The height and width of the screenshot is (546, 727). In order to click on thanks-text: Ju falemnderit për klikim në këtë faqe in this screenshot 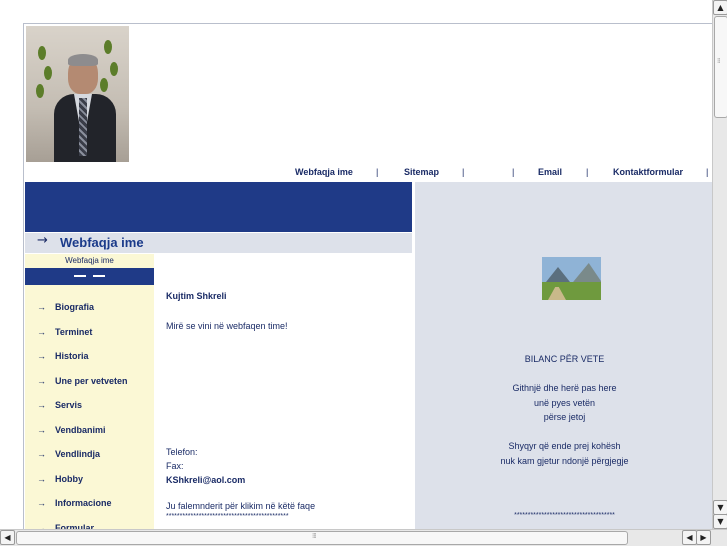, I will do `click(241, 506)`.